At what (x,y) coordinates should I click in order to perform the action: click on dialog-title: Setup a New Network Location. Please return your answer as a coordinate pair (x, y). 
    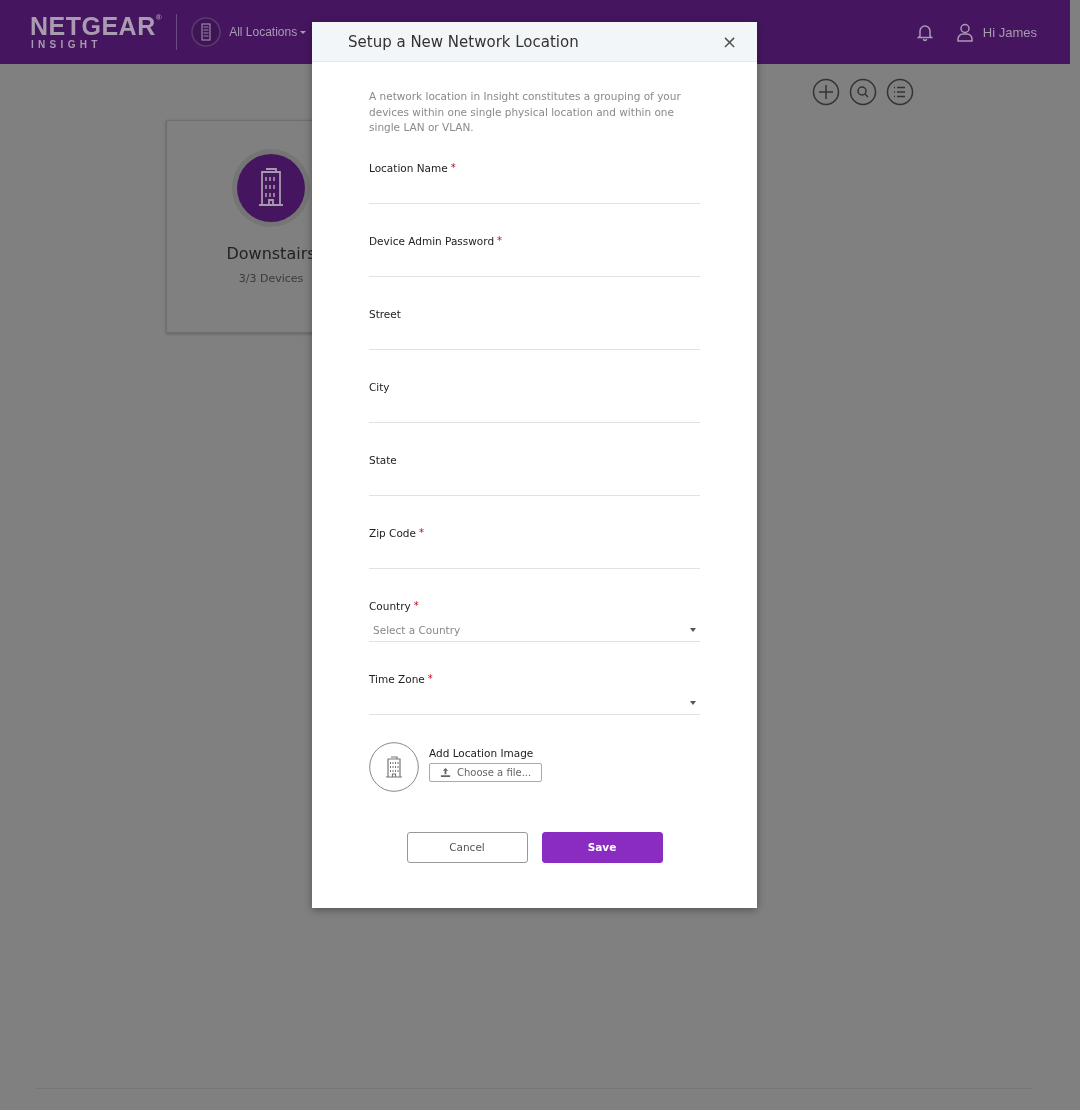
    Looking at the image, I should click on (464, 41).